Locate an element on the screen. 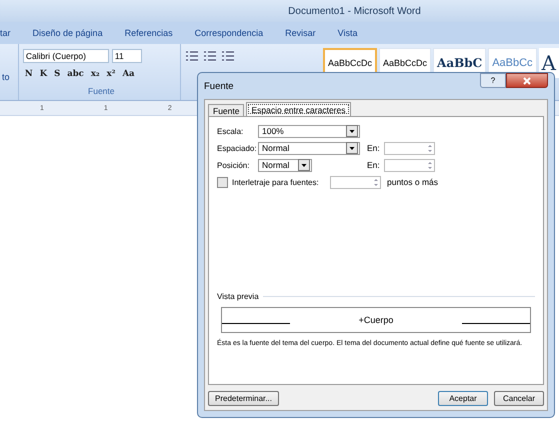  ribbon-tab: Diseño de página is located at coordinates (67, 33).